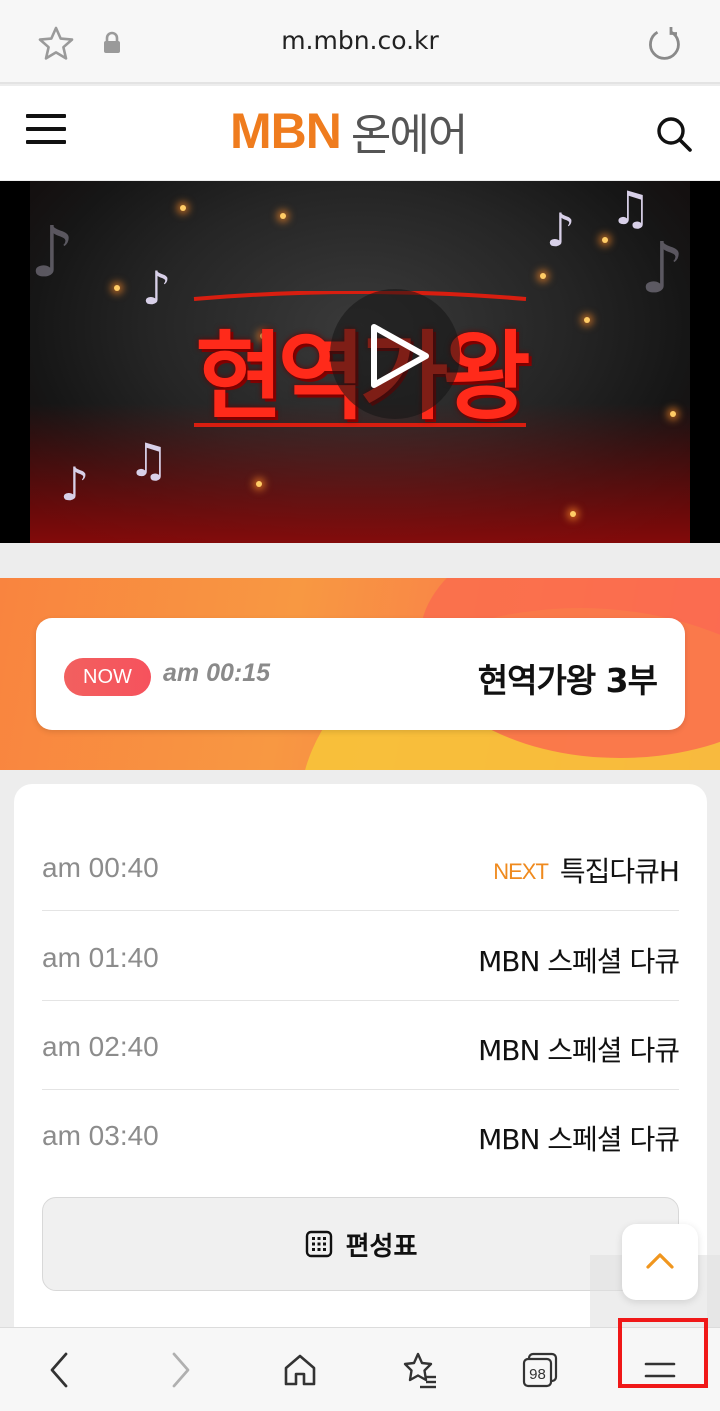 This screenshot has height=1411, width=720. What do you see at coordinates (420, 1370) in the screenshot?
I see `star-list-icon` at bounding box center [420, 1370].